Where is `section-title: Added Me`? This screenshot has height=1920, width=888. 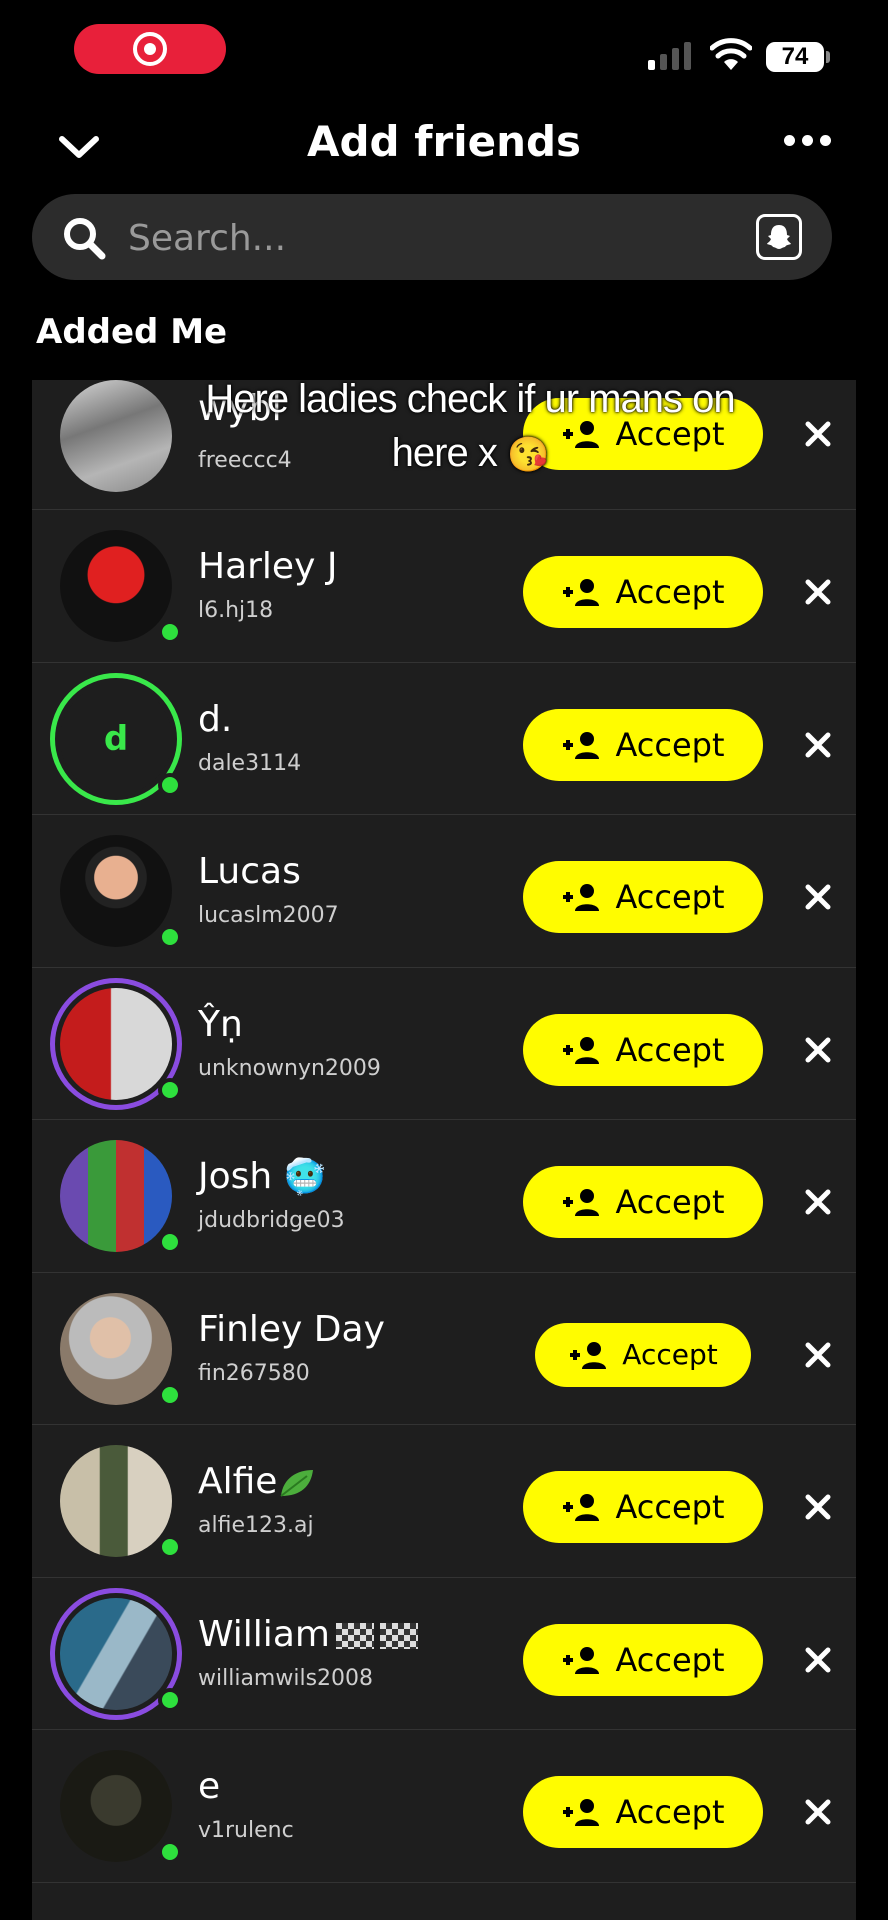
section-title: Added Me is located at coordinates (132, 332).